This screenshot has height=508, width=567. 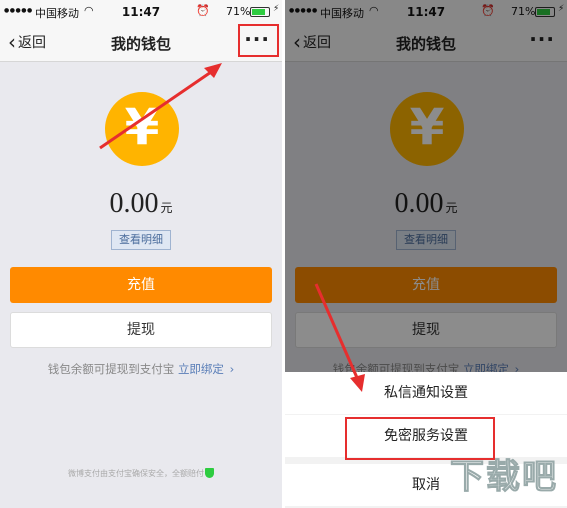 I want to click on balance-unit: 元, so click(x=166, y=208).